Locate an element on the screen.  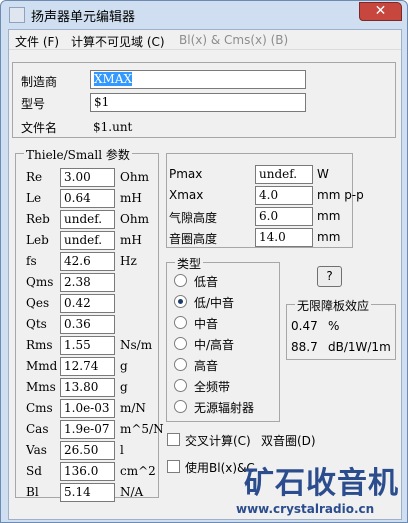
mech-name-2: 气隙高度 is located at coordinates (193, 218).